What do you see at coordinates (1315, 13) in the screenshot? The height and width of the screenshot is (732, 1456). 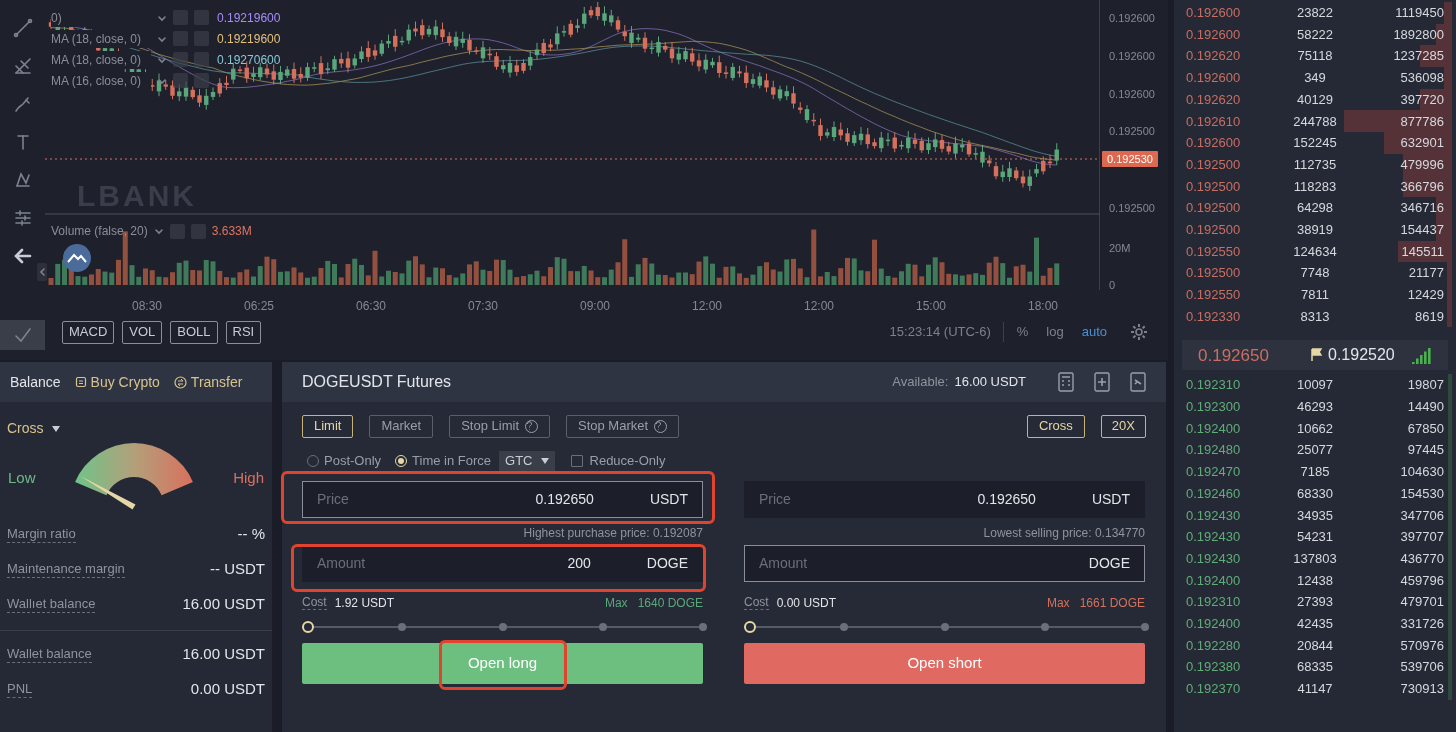 I see `amount-cell-text: 23822` at bounding box center [1315, 13].